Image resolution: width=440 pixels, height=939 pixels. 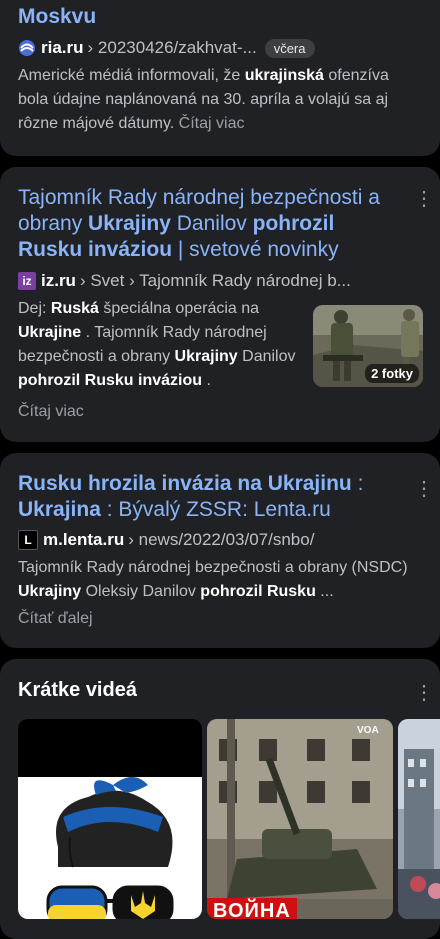 I want to click on source-path: › news/2022/03/07/snbo/, so click(x=221, y=539).